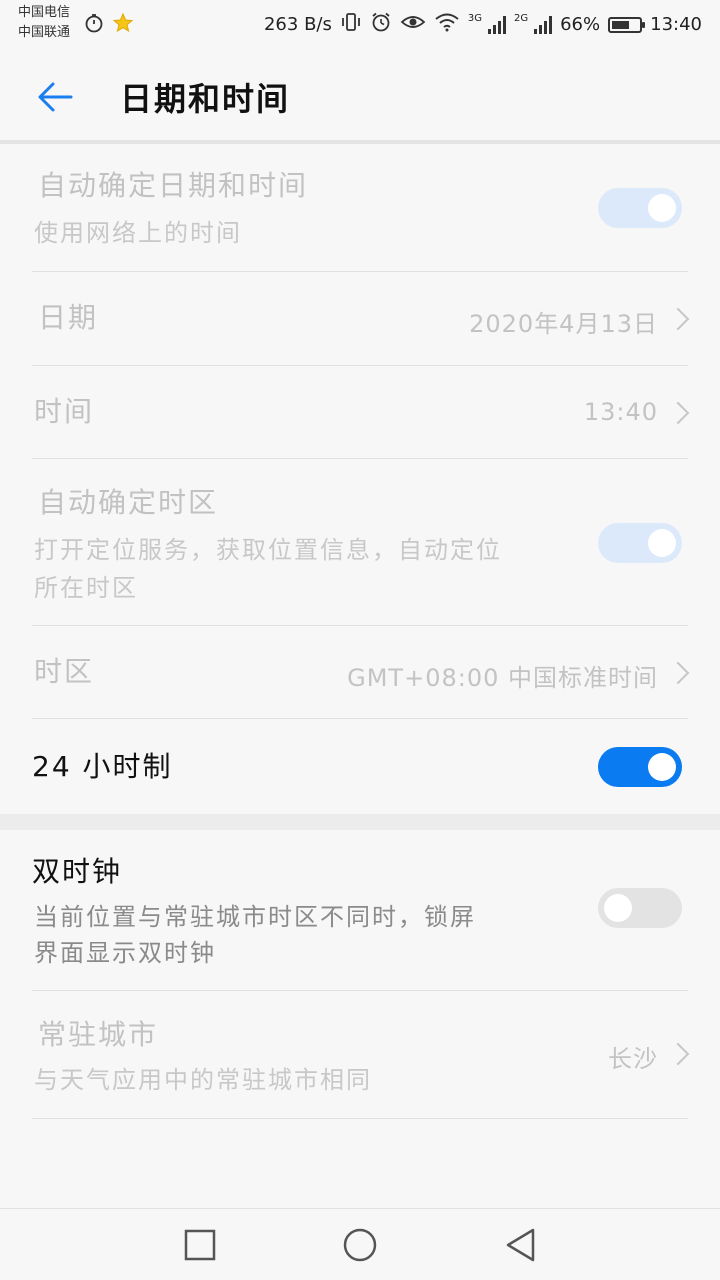 The height and width of the screenshot is (1280, 720). Describe the element at coordinates (123, 25) in the screenshot. I see `star-icon` at that location.